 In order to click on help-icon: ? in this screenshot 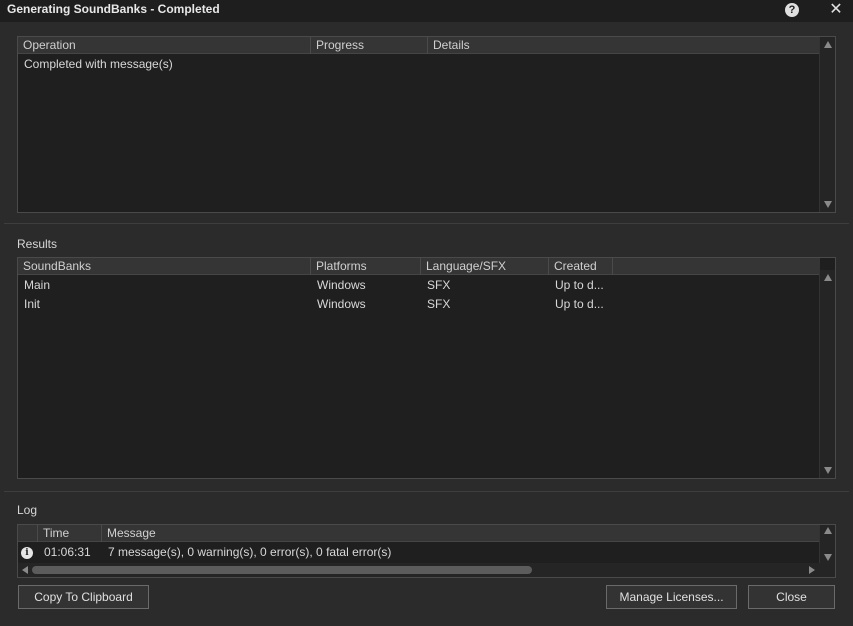, I will do `click(792, 10)`.